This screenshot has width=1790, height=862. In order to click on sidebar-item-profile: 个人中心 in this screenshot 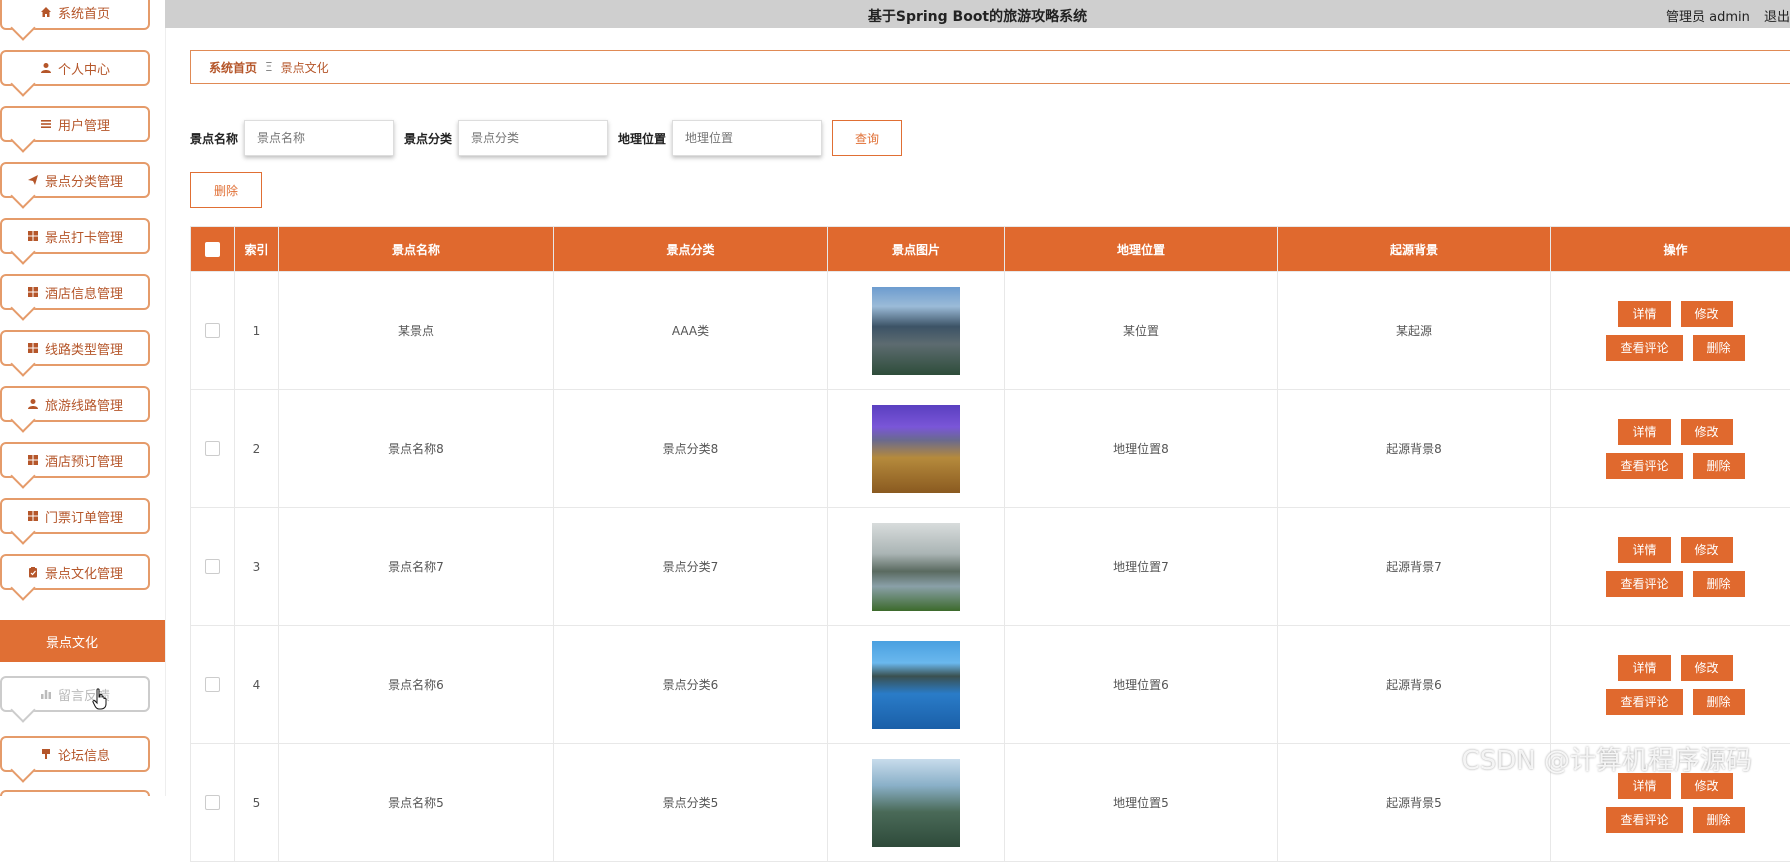, I will do `click(75, 68)`.